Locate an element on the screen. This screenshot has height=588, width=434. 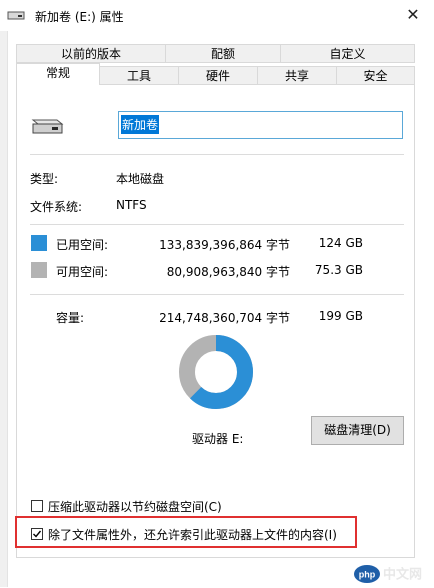
highlight-annotation is located at coordinates (186, 532).